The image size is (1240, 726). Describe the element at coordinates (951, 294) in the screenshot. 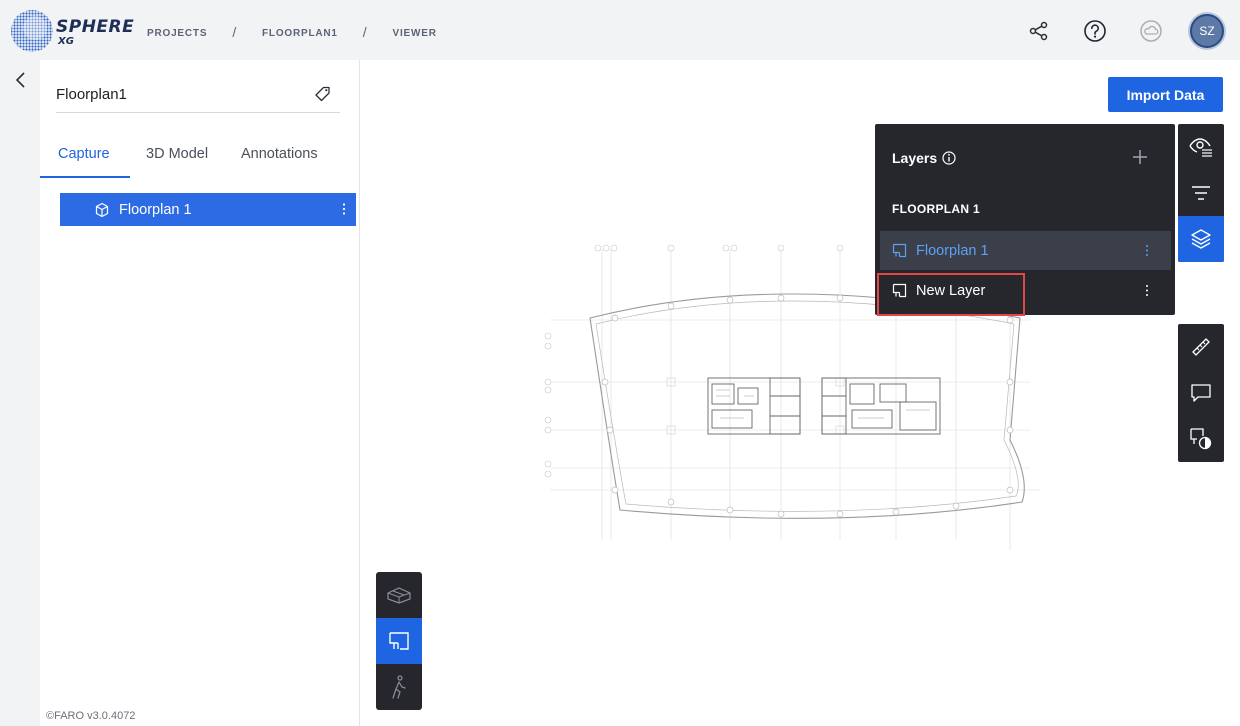

I see `selection-highlight` at that location.